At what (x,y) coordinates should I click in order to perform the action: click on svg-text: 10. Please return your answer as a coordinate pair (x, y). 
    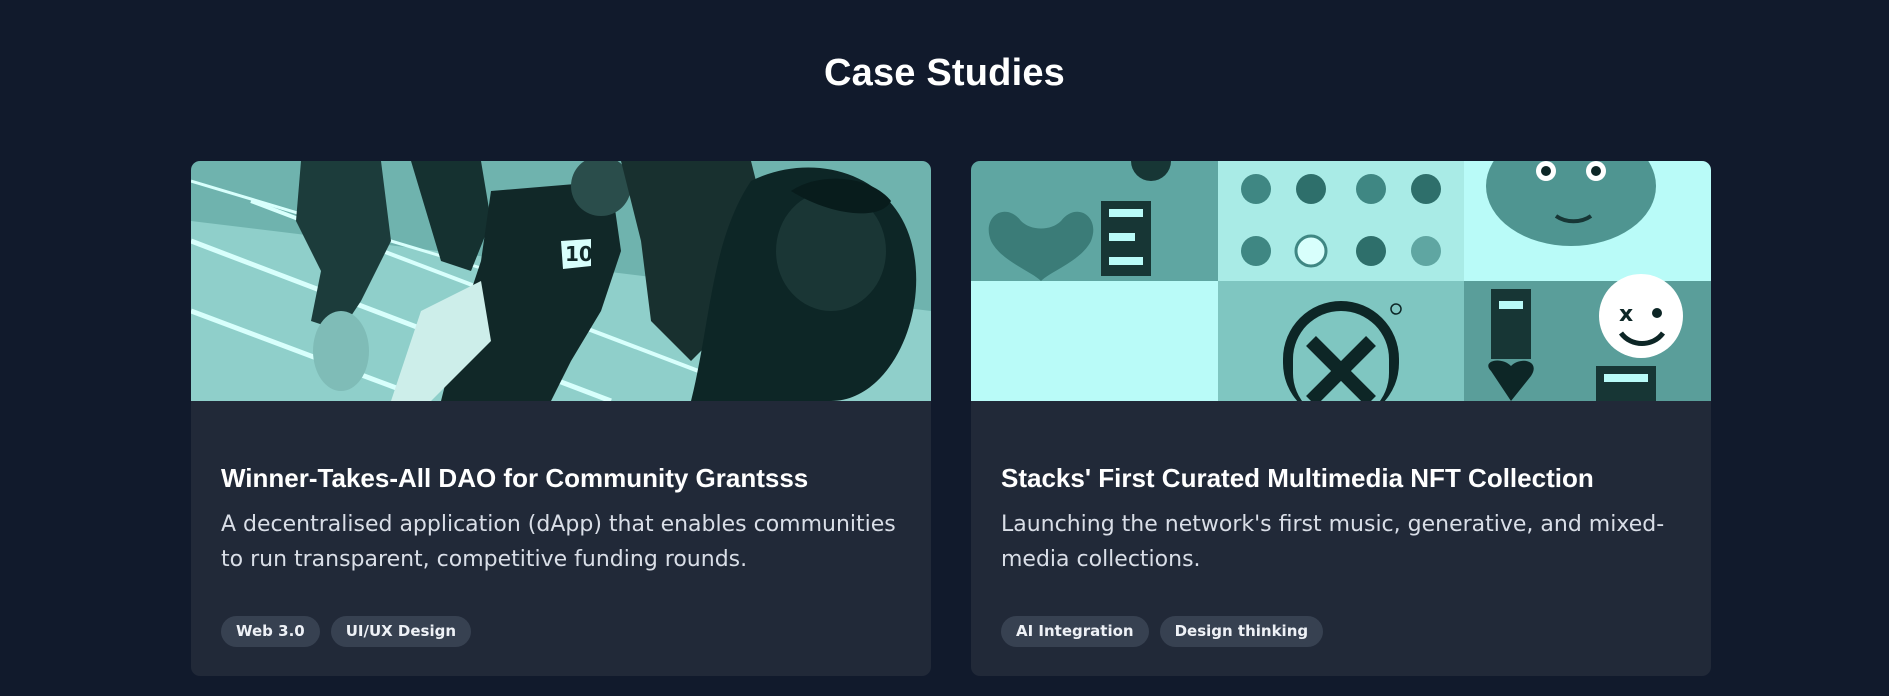
    Looking at the image, I should click on (579, 254).